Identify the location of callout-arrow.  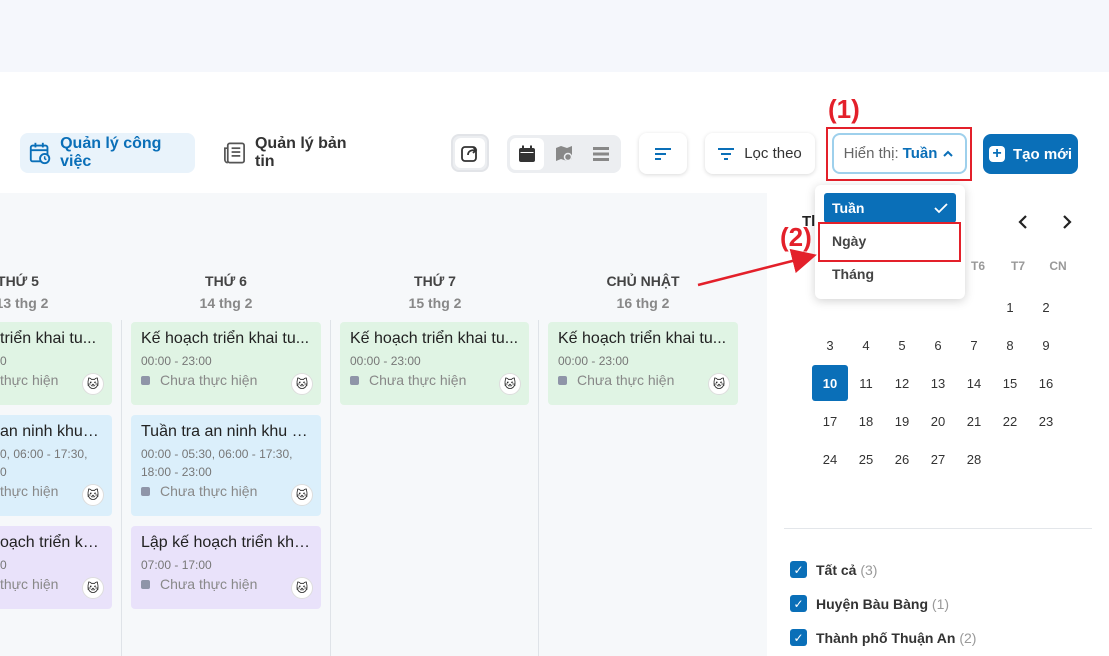
(757, 267).